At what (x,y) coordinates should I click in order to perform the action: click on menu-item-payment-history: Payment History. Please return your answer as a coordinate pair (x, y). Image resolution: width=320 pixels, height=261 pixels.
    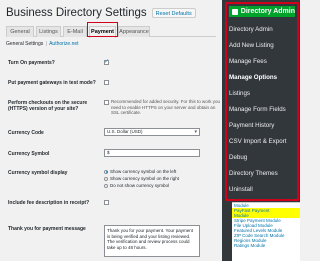
    Looking at the image, I should click on (251, 125).